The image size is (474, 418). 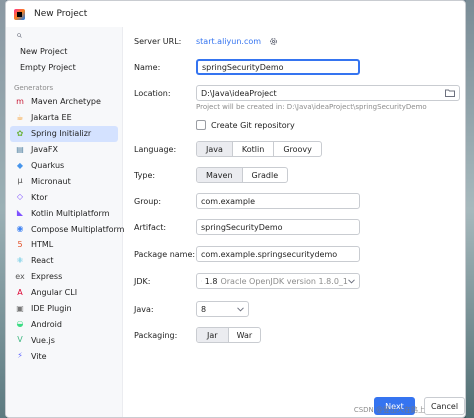 What do you see at coordinates (64, 261) in the screenshot?
I see `sidebar-item-react: ⚛ React` at bounding box center [64, 261].